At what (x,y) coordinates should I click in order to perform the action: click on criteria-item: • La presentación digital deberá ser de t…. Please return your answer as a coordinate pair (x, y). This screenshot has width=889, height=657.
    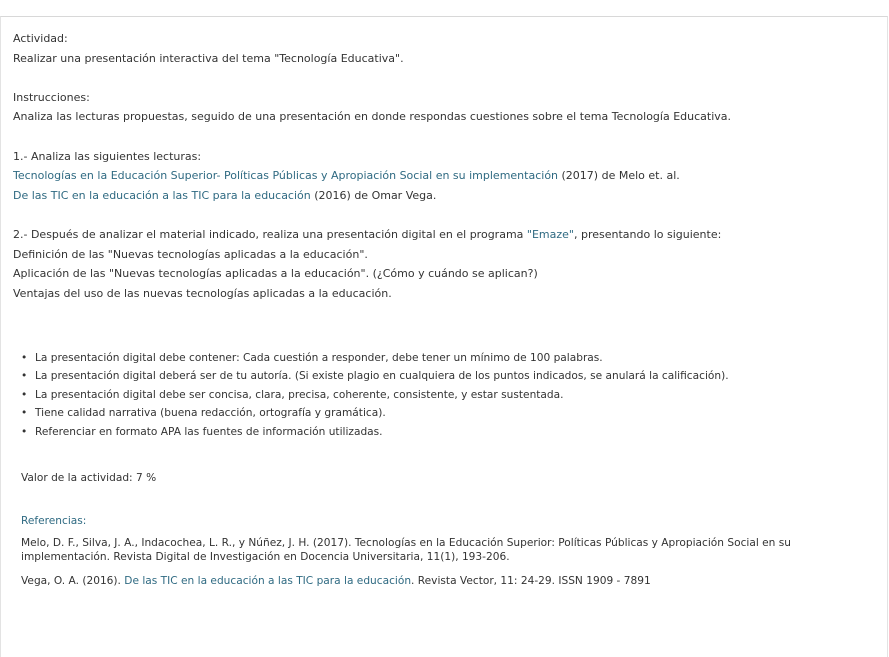
    Looking at the image, I should click on (449, 376).